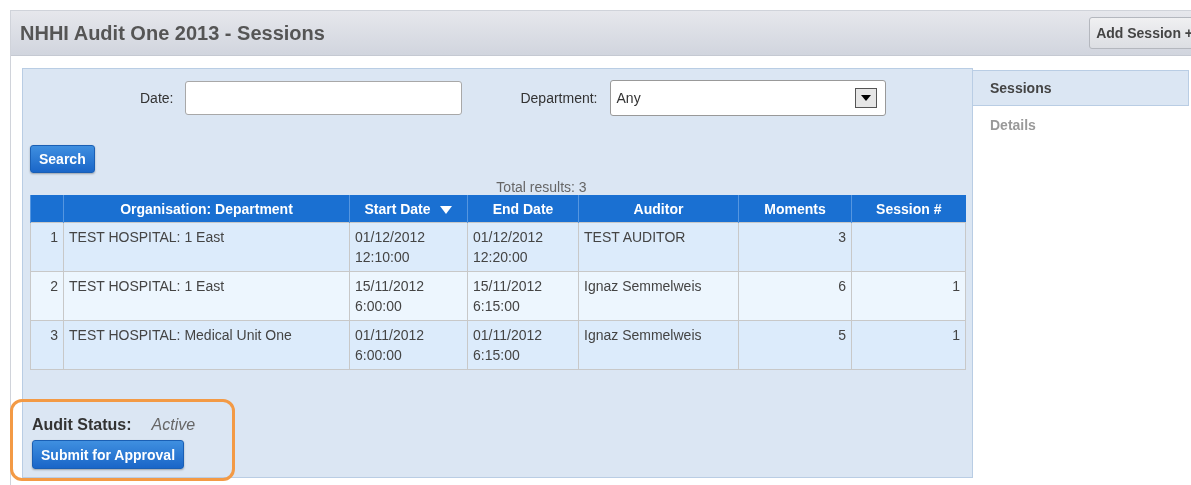  What do you see at coordinates (508, 345) in the screenshot?
I see `table-cell: 01/11/2012 6:15:00` at bounding box center [508, 345].